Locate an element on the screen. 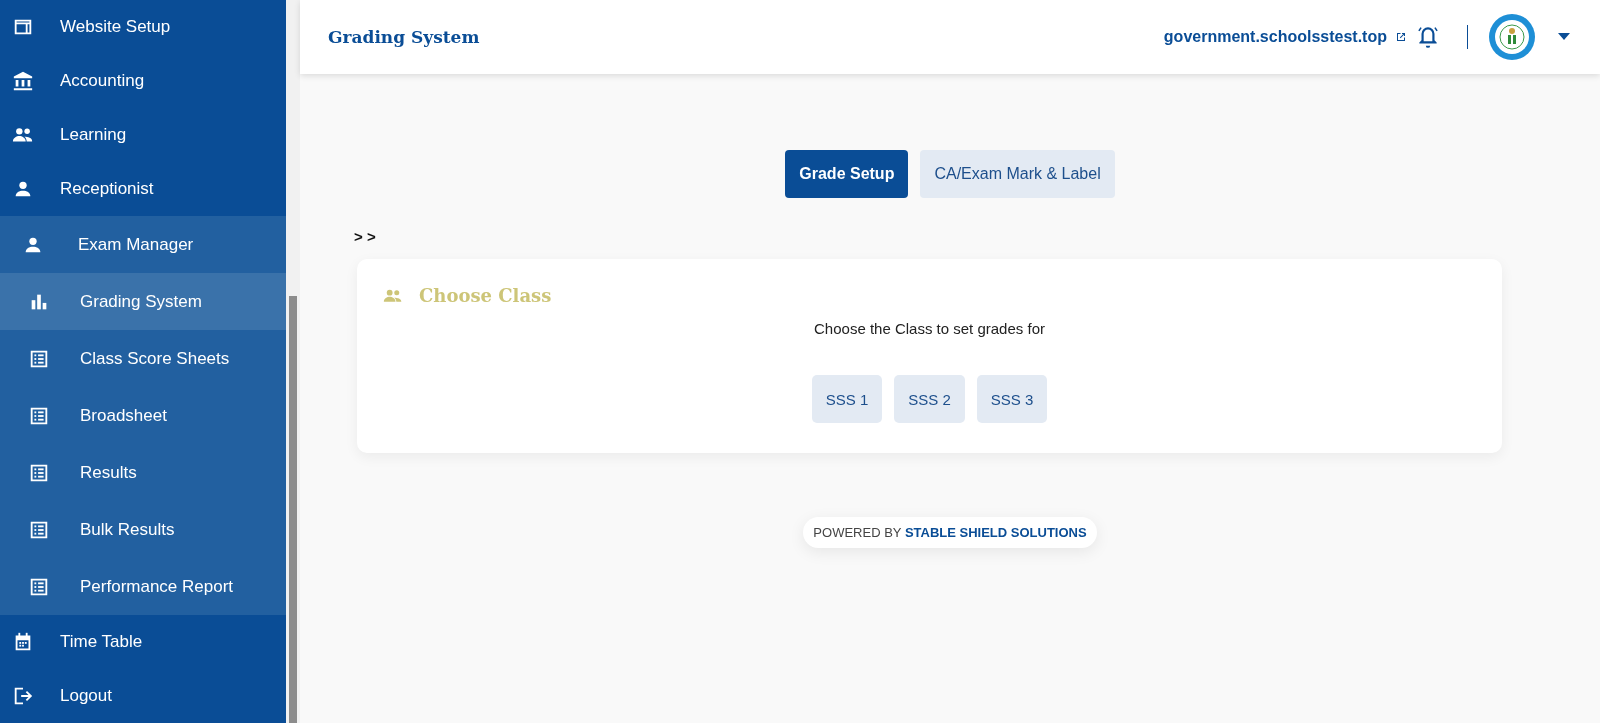  sidebar-subitem: Broadsheet is located at coordinates (143, 415).